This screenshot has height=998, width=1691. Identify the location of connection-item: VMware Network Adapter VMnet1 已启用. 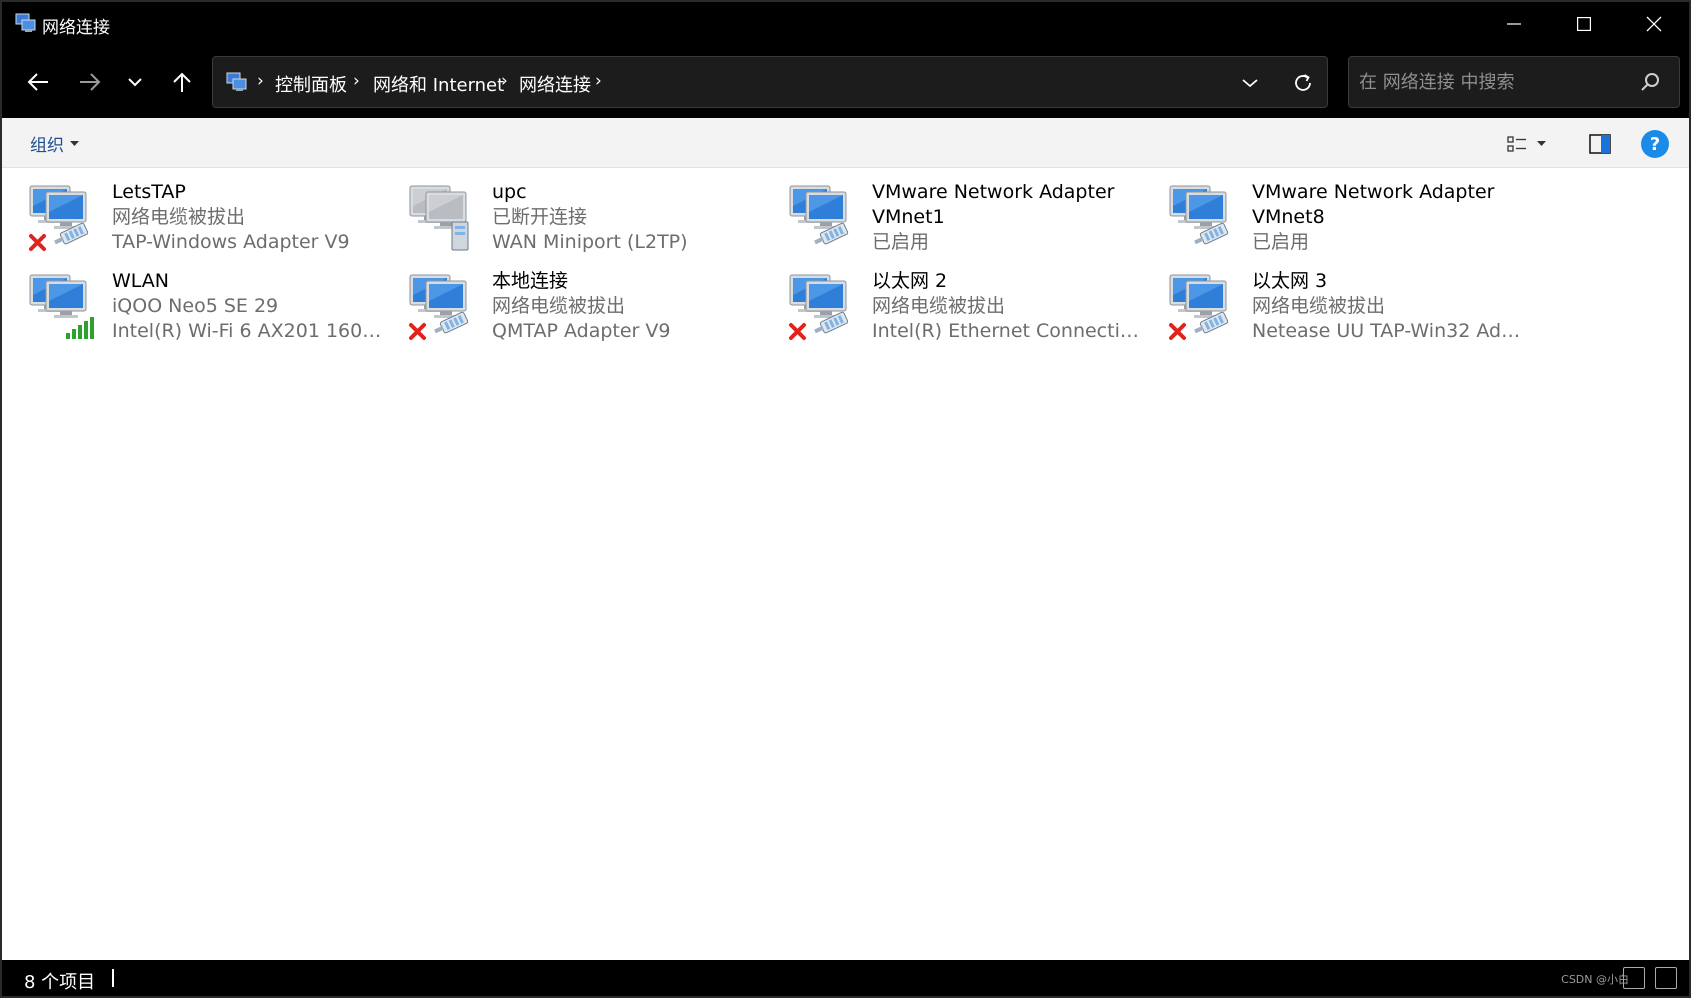
(952, 210).